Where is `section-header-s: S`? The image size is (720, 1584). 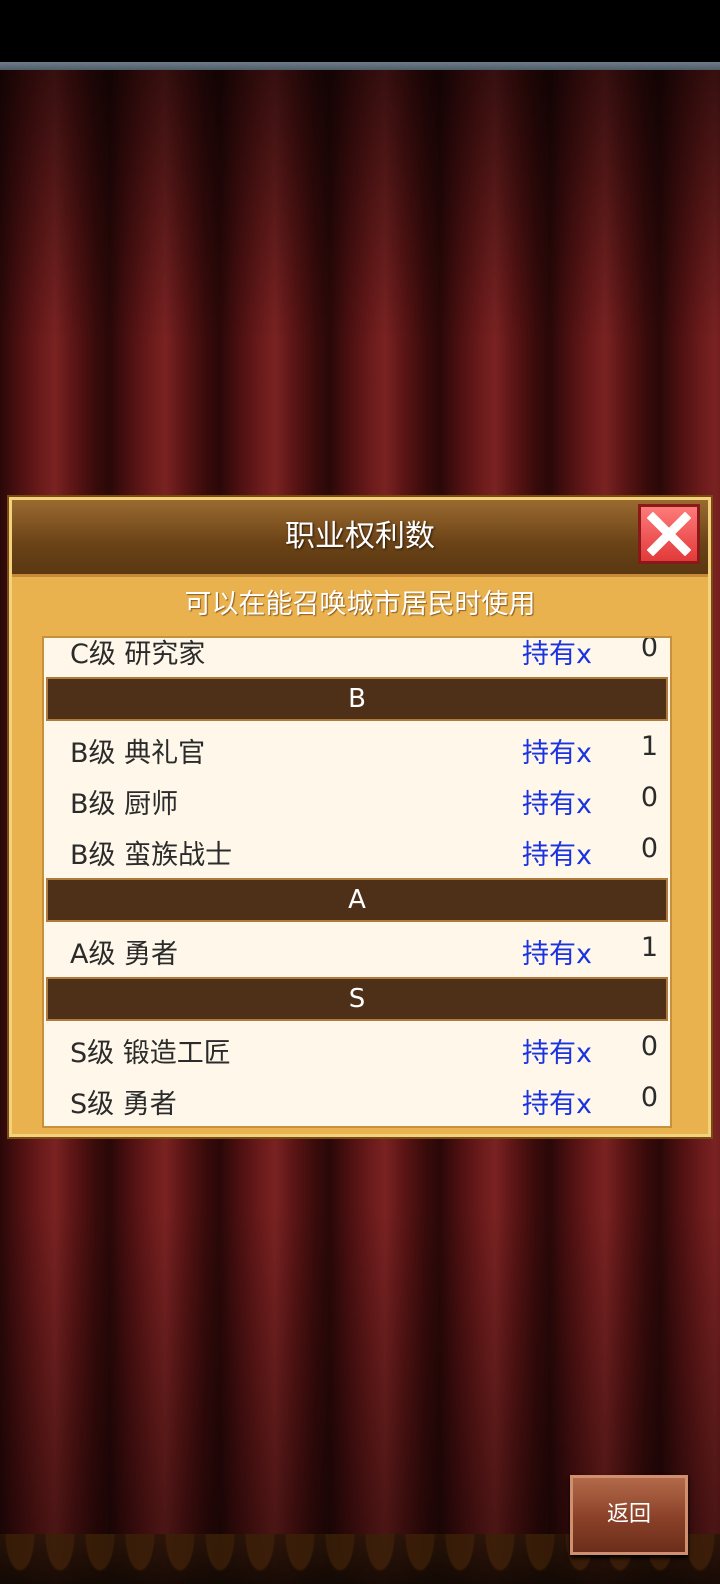 section-header-s: S is located at coordinates (357, 999).